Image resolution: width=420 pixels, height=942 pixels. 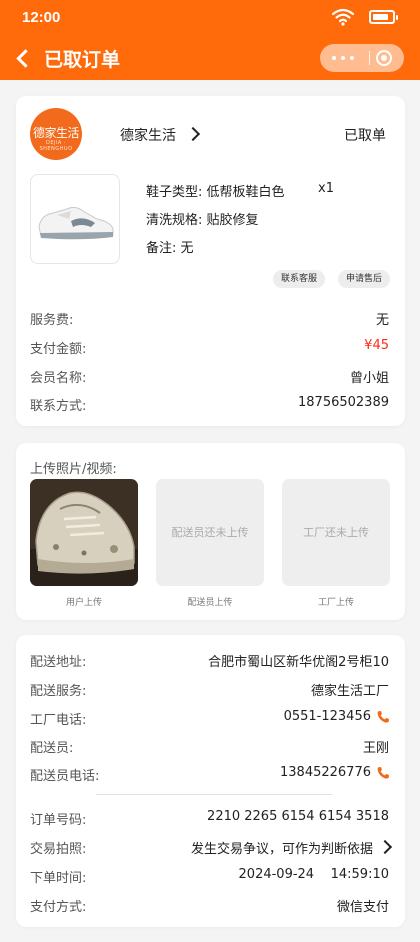 I want to click on order-status: 已取单, so click(x=365, y=136).